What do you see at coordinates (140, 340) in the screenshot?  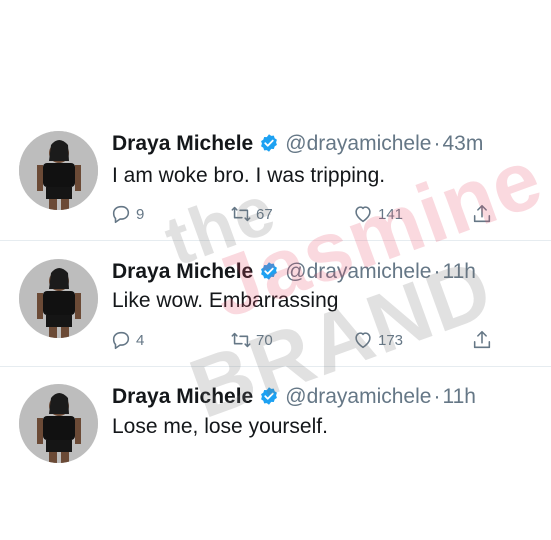 I see `reply-count: 4` at bounding box center [140, 340].